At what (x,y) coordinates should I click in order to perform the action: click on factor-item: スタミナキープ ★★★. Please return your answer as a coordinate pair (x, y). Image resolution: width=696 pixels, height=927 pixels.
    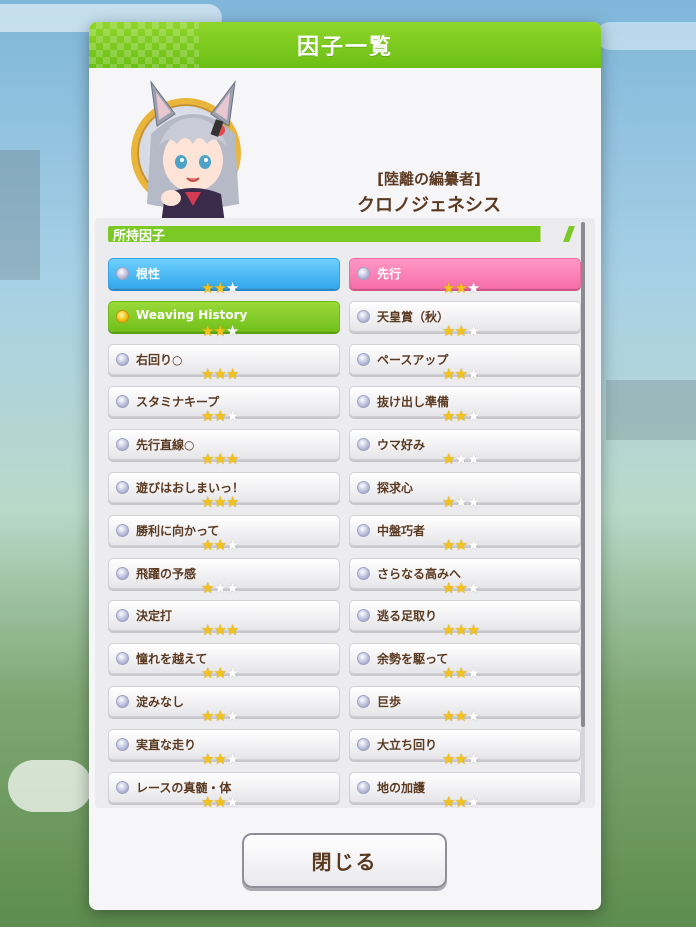
    Looking at the image, I should click on (224, 405).